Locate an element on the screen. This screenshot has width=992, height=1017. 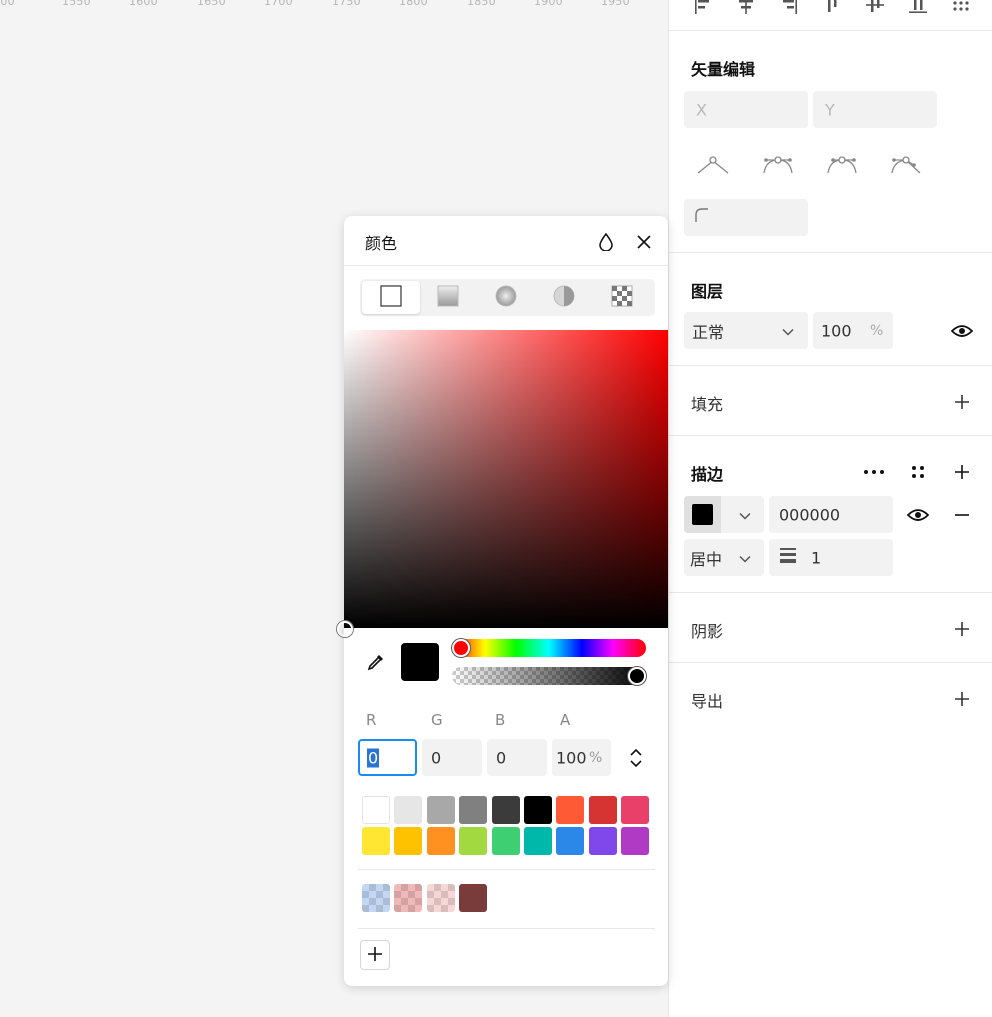
ruler-tick: 1750 is located at coordinates (346, 4).